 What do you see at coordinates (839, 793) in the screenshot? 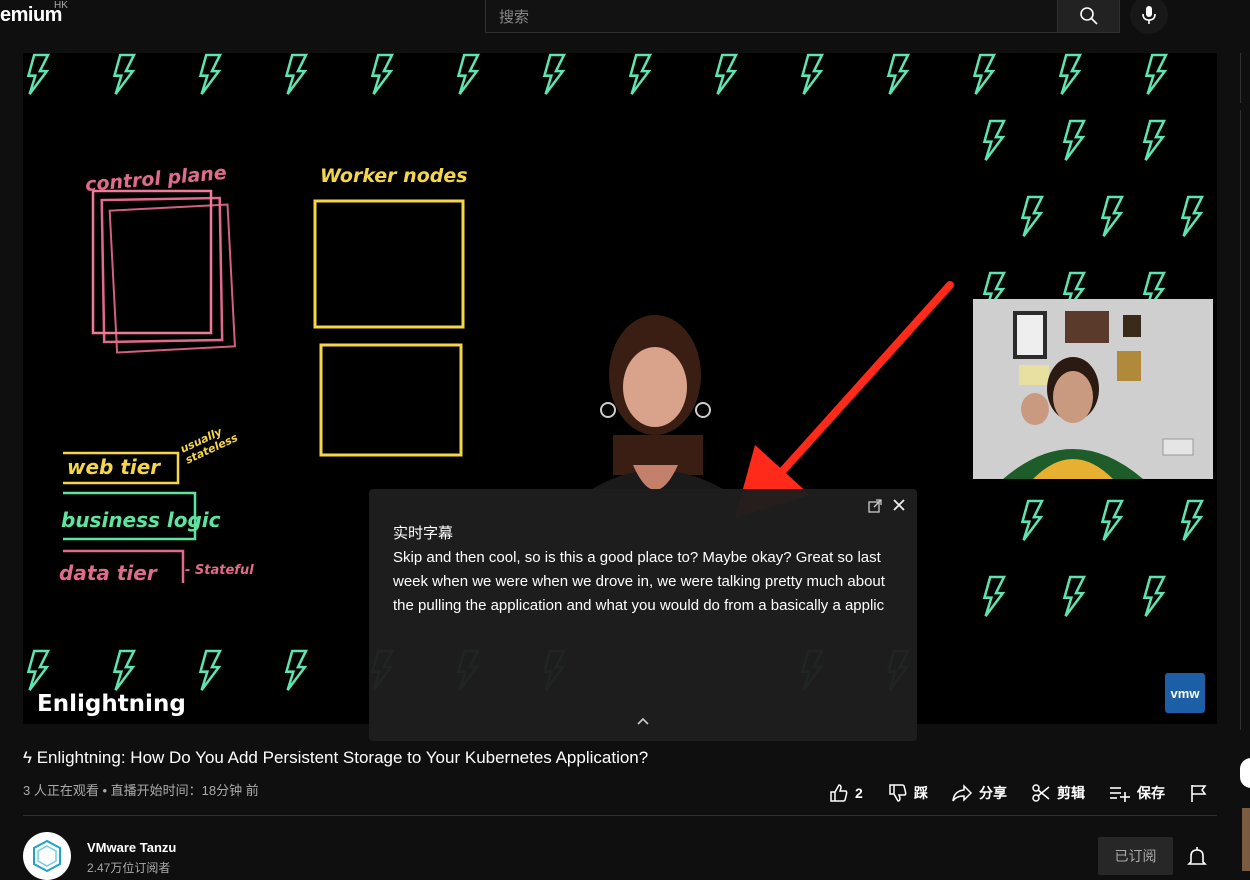
I see `thumbs-up-icon` at bounding box center [839, 793].